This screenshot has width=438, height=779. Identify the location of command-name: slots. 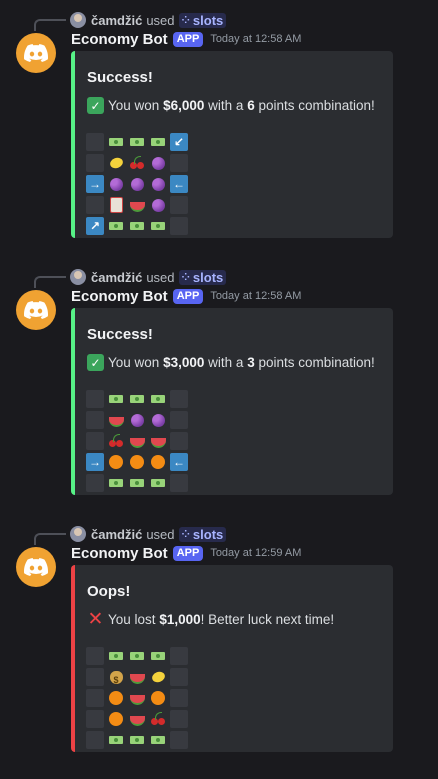
(208, 20).